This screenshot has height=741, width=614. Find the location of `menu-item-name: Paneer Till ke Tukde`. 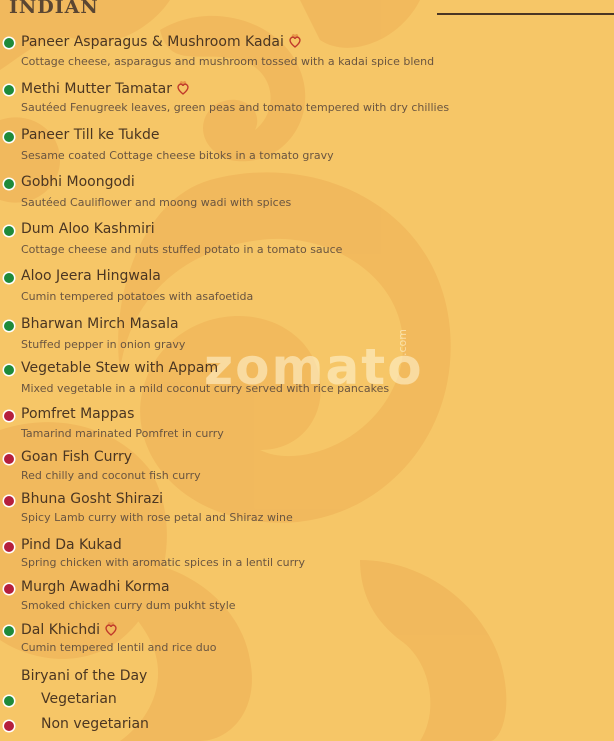

menu-item-name: Paneer Till ke Tukde is located at coordinates (90, 135).